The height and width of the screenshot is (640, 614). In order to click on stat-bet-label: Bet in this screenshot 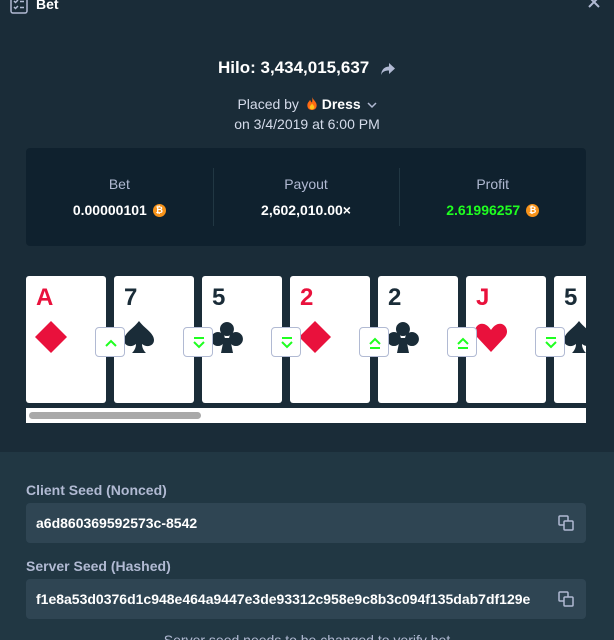, I will do `click(119, 184)`.